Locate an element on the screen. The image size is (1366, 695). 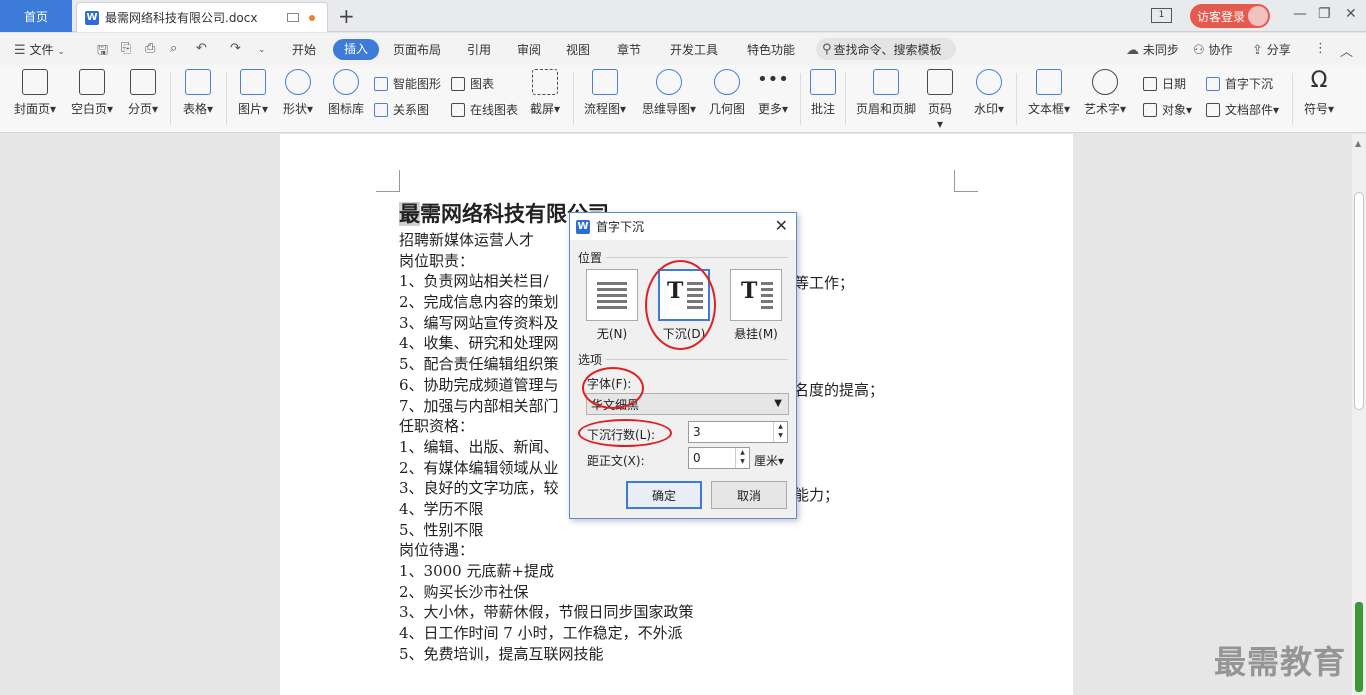
screen-mode-icon: 1 is located at coordinates (1161, 15).